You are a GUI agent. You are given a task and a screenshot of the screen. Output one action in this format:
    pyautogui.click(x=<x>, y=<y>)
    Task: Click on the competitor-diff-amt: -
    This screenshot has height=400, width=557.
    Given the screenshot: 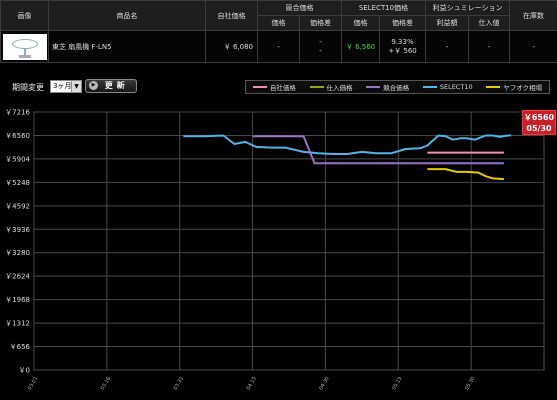 What is the action you would take?
    pyautogui.click(x=320, y=50)
    